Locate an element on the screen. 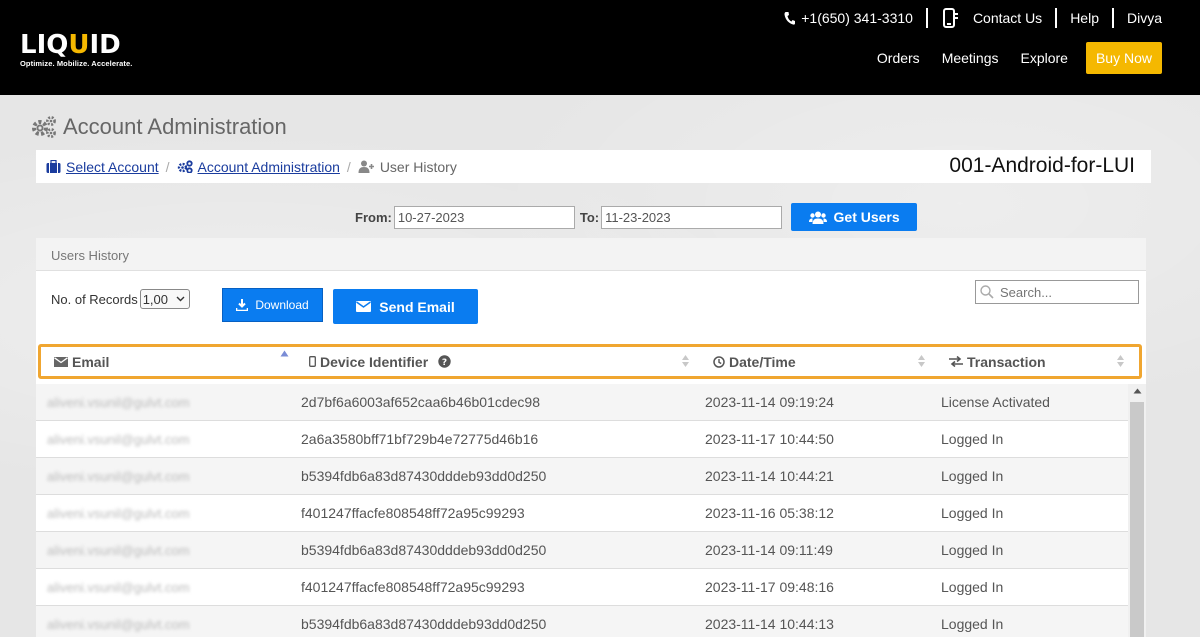  logo-accent-letter: U is located at coordinates (79, 45).